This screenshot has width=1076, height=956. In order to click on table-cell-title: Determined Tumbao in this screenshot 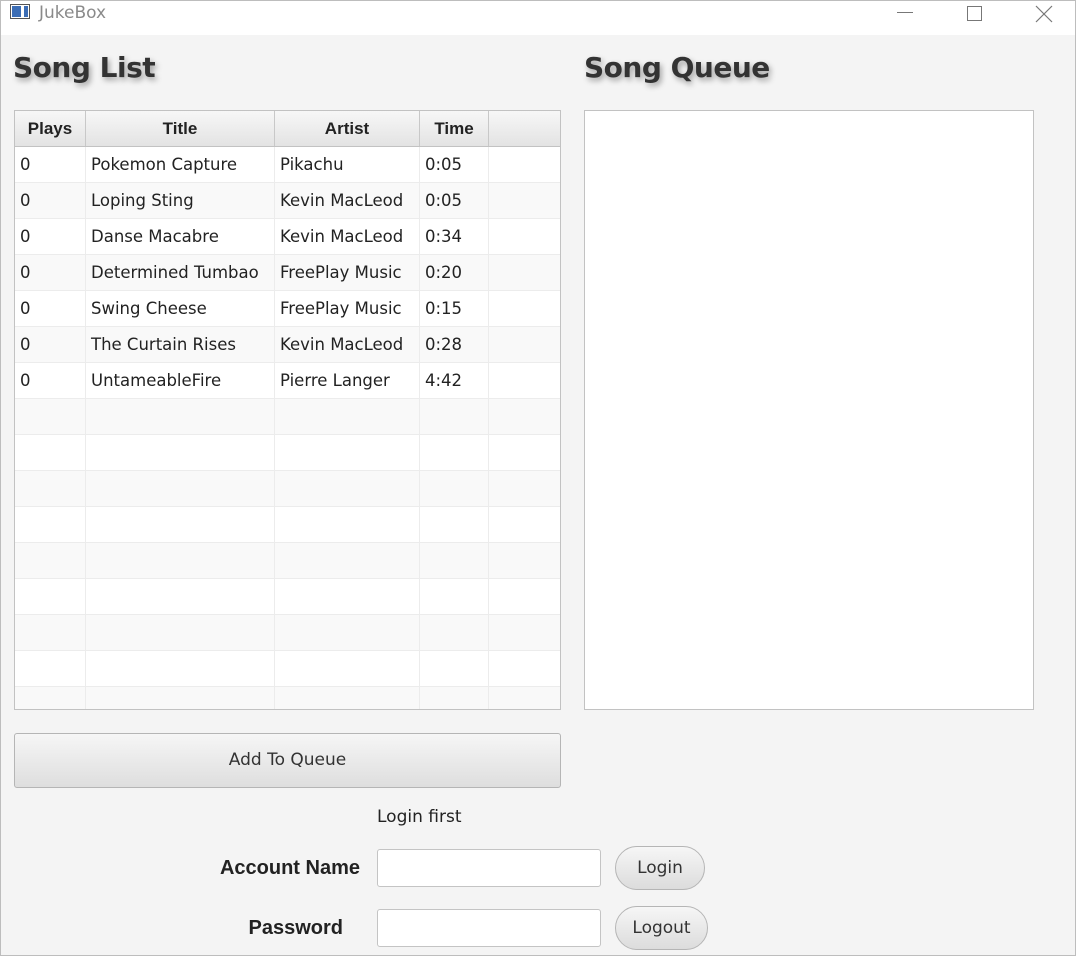, I will do `click(180, 272)`.